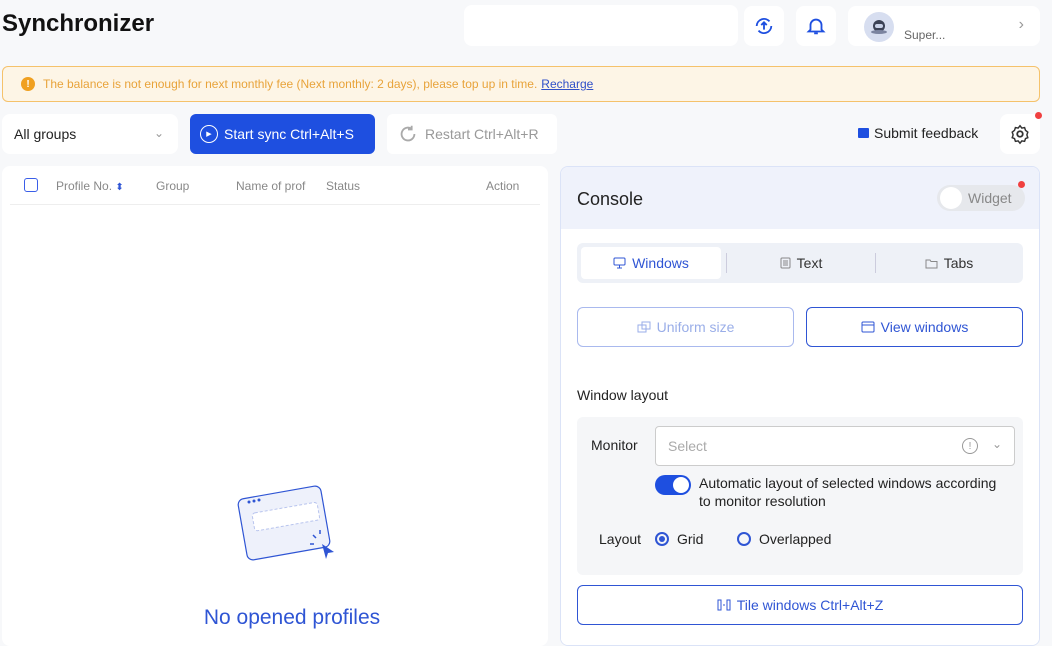 The width and height of the screenshot is (1052, 646). What do you see at coordinates (503, 186) in the screenshot?
I see `col-action: Action` at bounding box center [503, 186].